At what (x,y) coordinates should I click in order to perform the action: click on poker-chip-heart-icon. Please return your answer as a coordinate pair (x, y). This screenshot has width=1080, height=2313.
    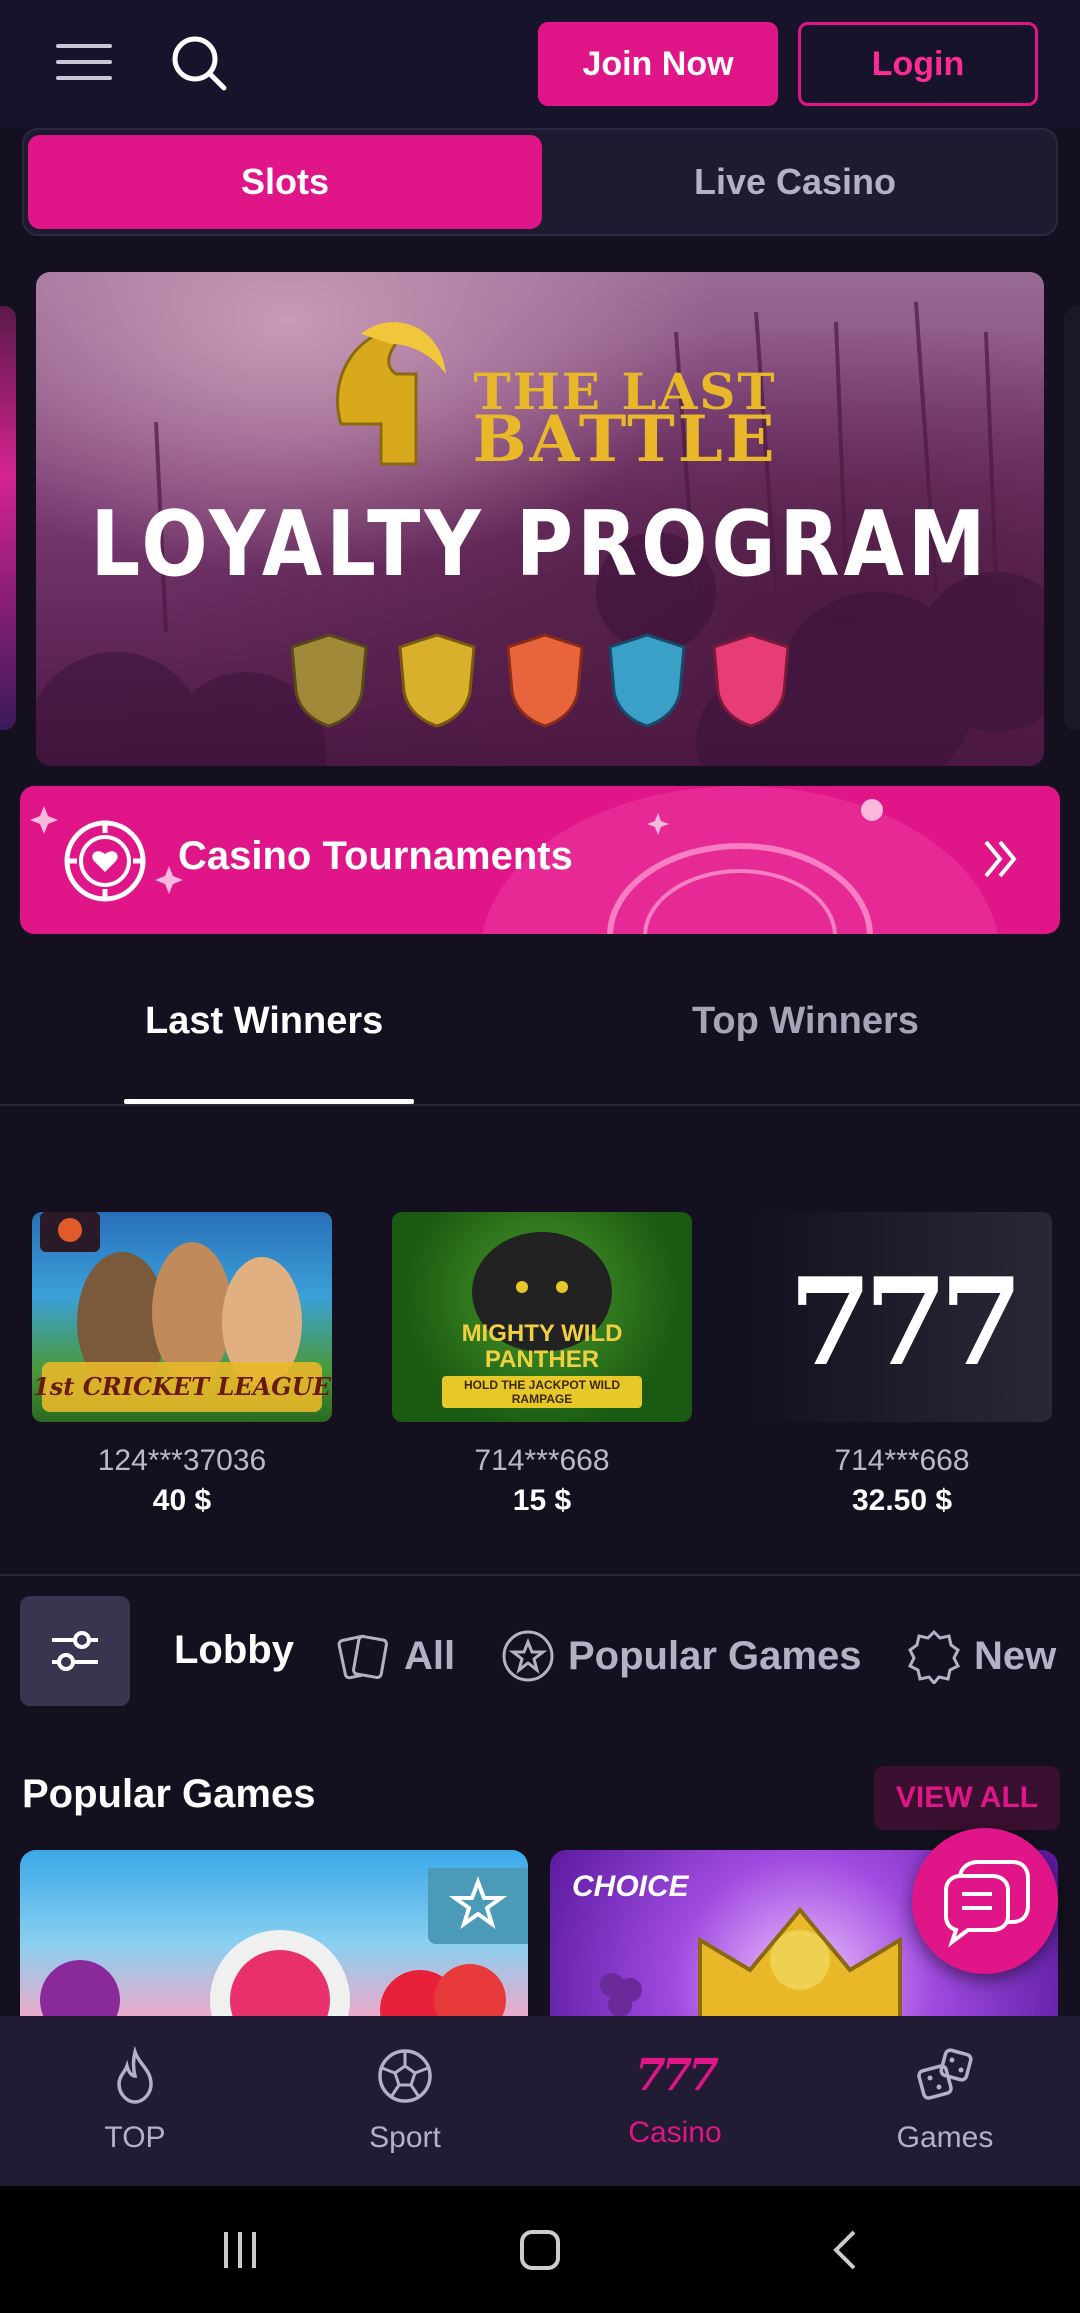
    Looking at the image, I should click on (105, 861).